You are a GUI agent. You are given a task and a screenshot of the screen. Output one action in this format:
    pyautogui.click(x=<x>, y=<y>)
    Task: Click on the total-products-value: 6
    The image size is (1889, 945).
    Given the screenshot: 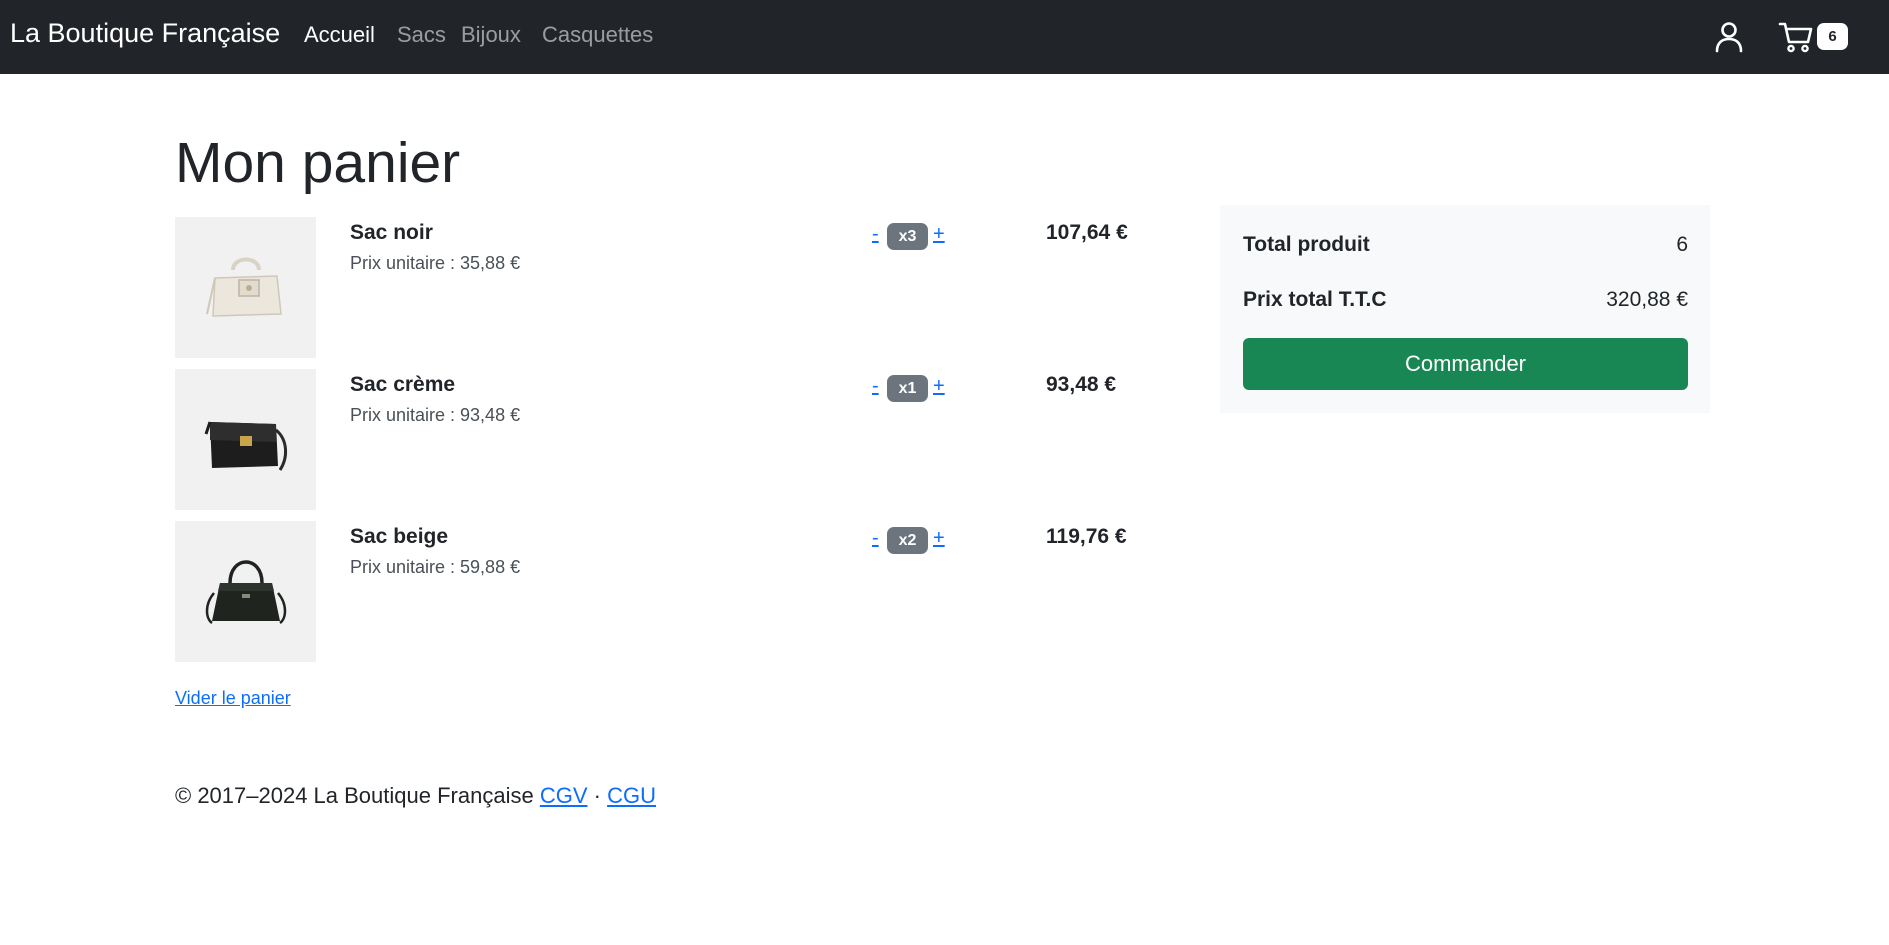 What is the action you would take?
    pyautogui.click(x=1682, y=244)
    